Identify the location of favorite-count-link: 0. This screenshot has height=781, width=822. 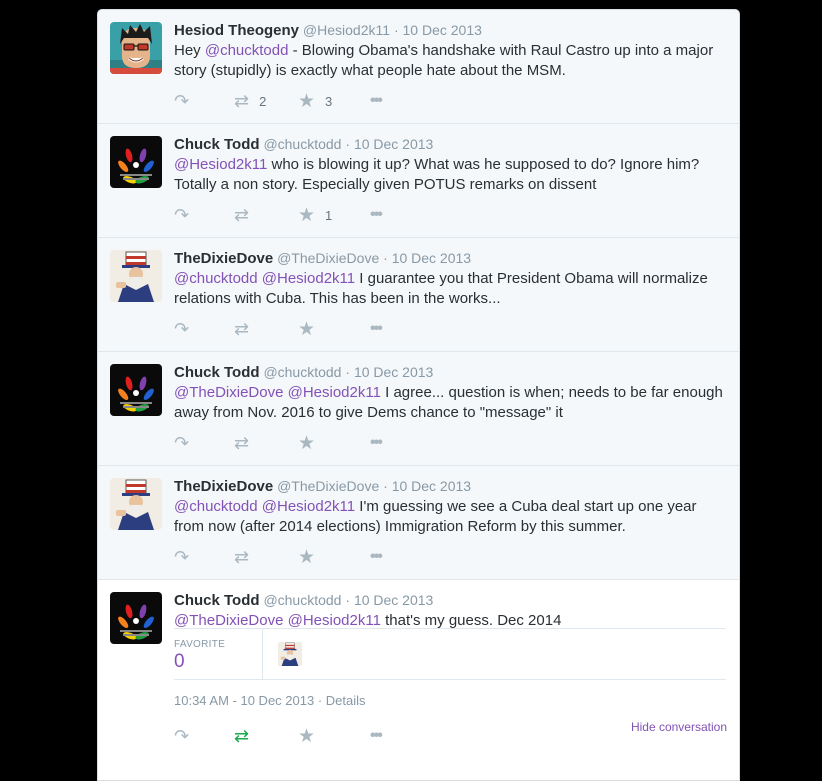
(179, 662).